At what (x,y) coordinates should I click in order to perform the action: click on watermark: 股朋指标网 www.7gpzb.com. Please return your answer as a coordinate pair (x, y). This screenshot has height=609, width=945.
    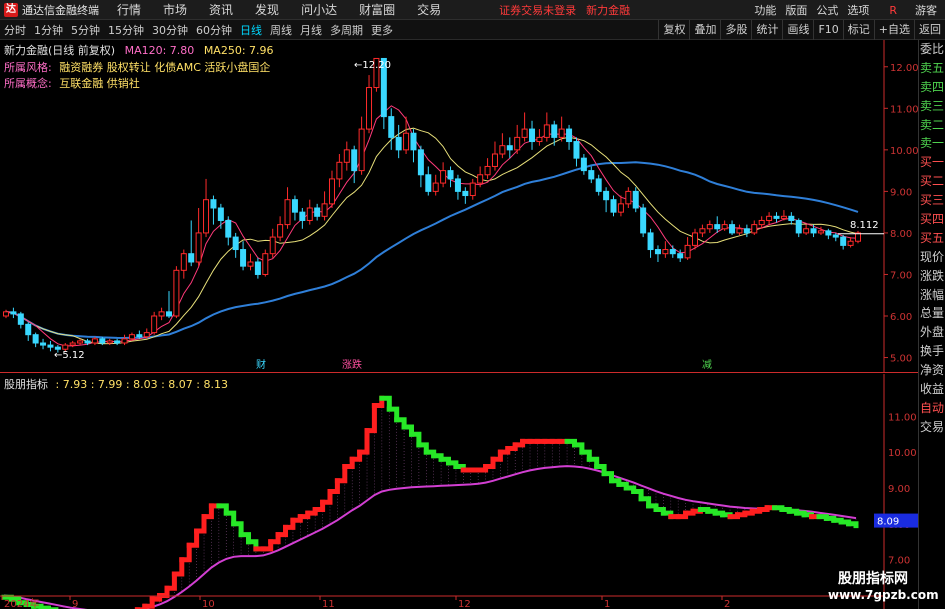
    Looking at the image, I should click on (883, 587).